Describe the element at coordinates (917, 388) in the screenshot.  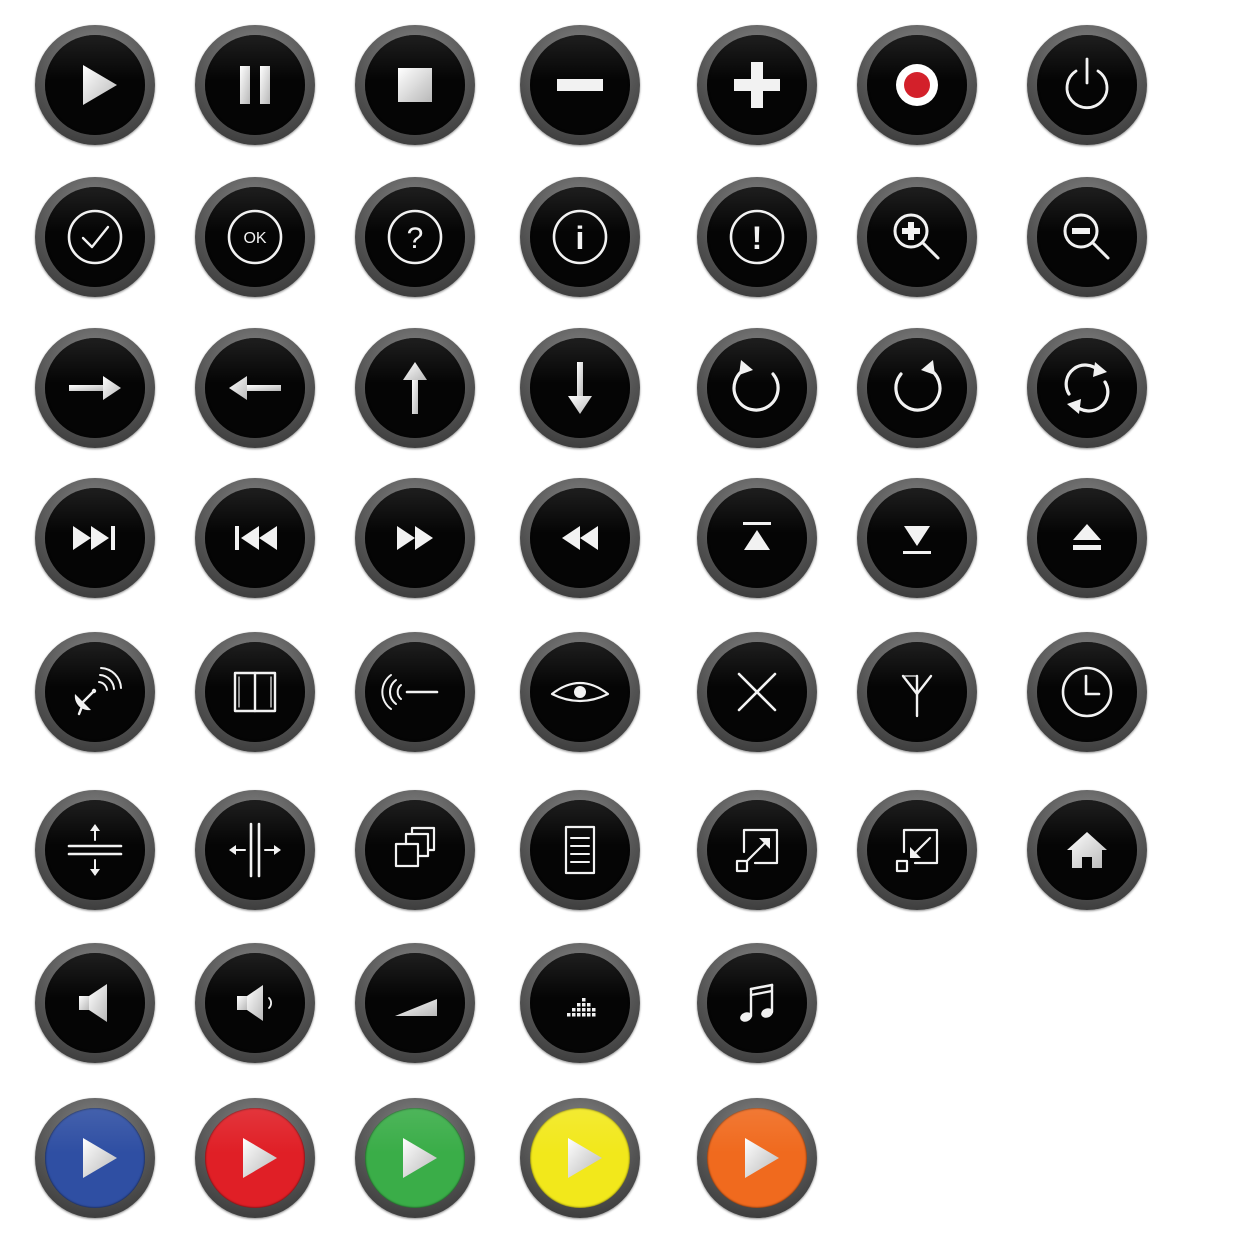
I see `rotate-counterclockwise-button` at that location.